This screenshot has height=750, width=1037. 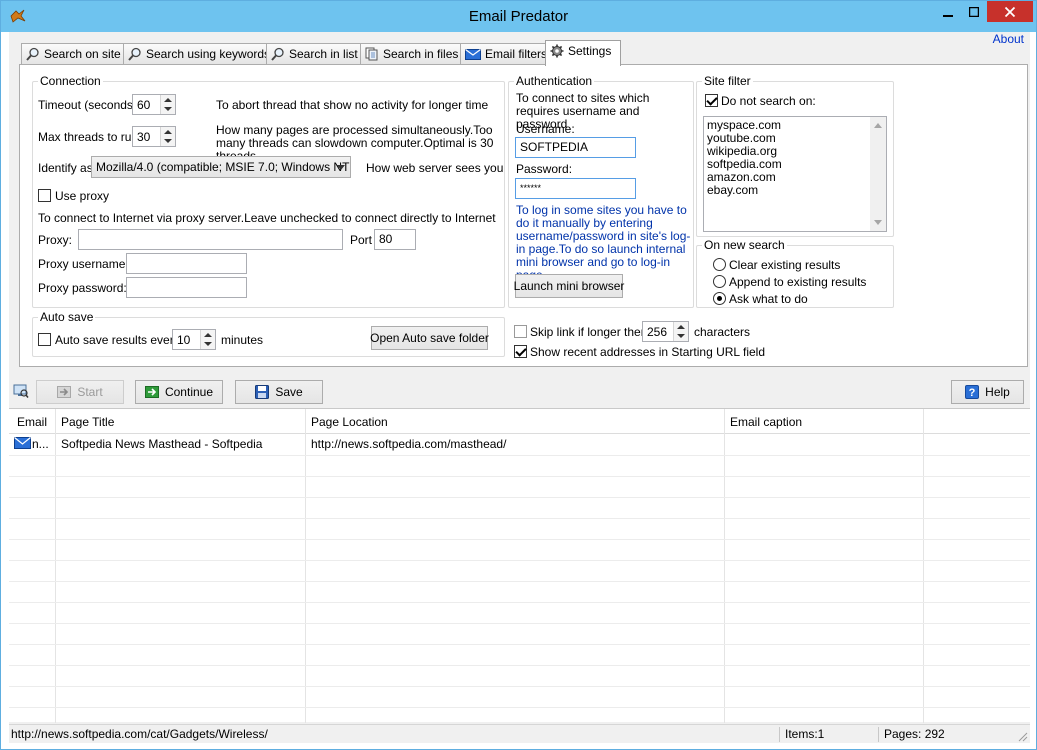 What do you see at coordinates (395, 239) in the screenshot?
I see `port-input: 80` at bounding box center [395, 239].